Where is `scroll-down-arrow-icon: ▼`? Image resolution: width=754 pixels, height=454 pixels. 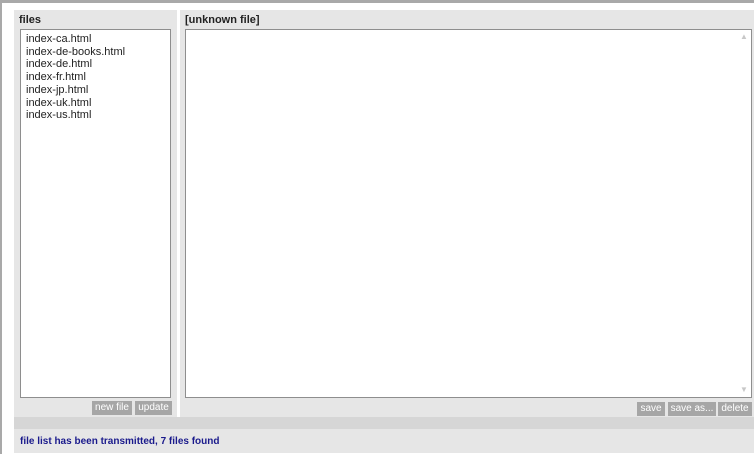 scroll-down-arrow-icon: ▼ is located at coordinates (744, 390).